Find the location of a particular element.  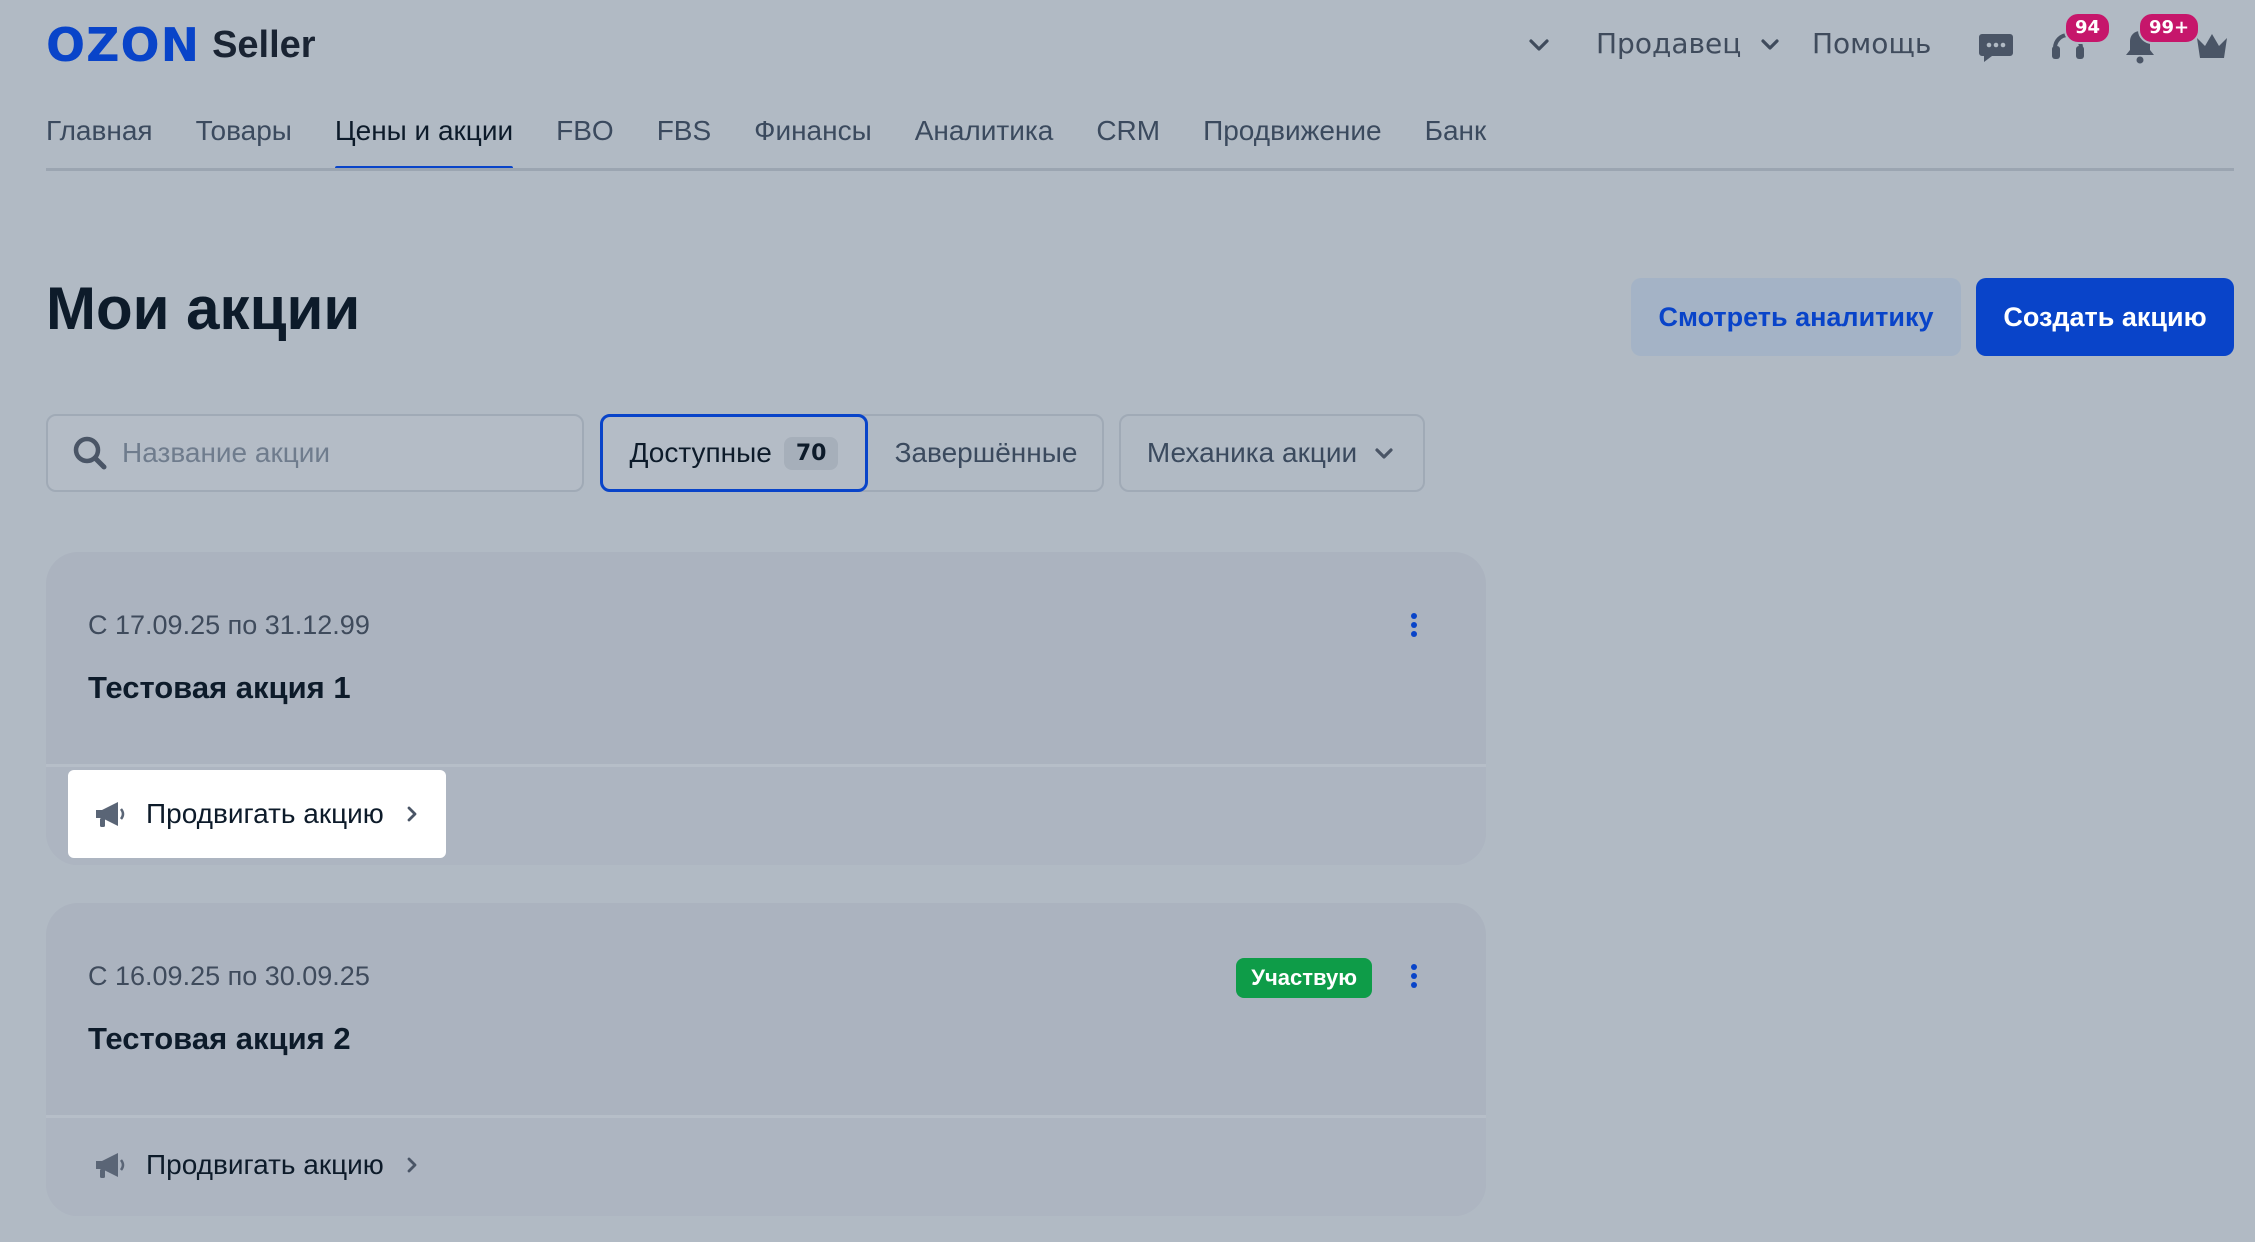

nav-tab-finance: Финансы is located at coordinates (813, 138).